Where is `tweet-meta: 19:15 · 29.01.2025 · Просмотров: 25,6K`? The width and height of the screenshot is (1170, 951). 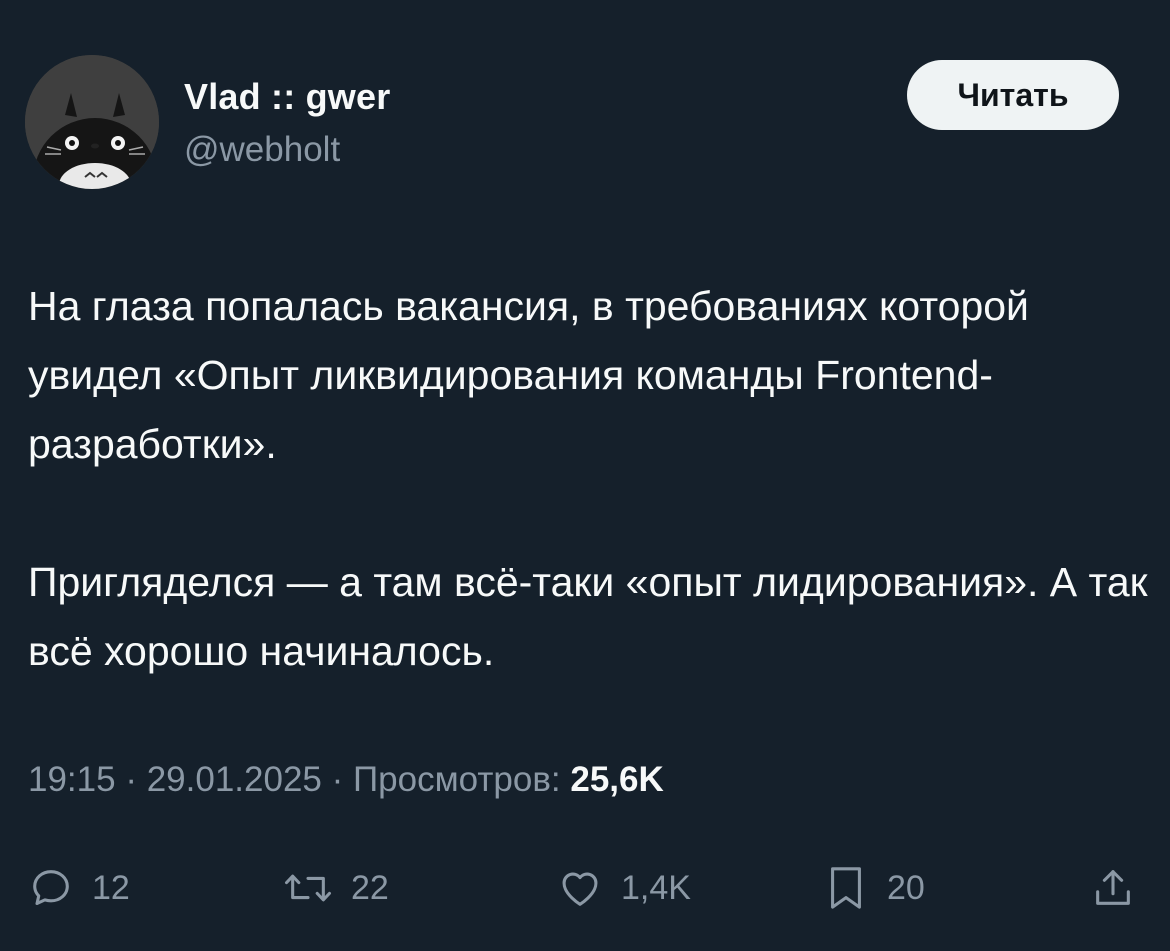 tweet-meta: 19:15 · 29.01.2025 · Просмотров: 25,6K is located at coordinates (346, 780).